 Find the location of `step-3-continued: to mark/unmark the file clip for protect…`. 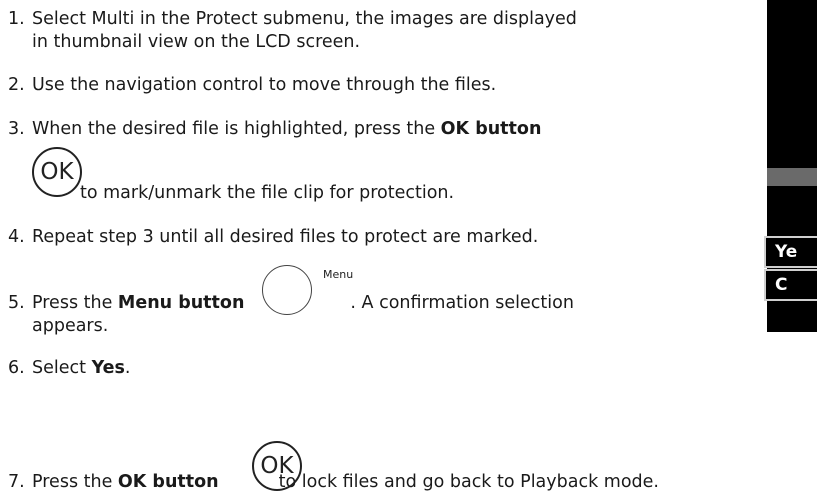

step-3-continued: to mark/unmark the file clip for protect… is located at coordinates (267, 193).